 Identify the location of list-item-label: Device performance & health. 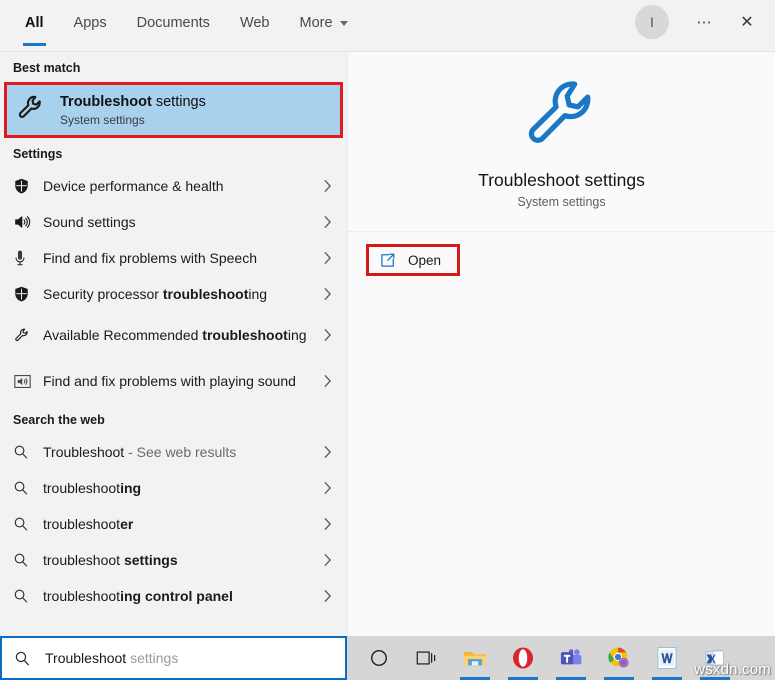
(180, 186).